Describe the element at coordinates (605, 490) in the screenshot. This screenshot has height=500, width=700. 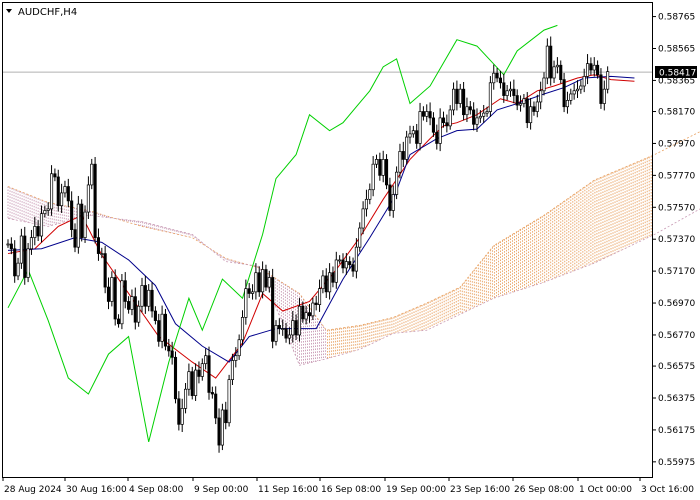
I see `x-tick-label: 1 Oct 00:00` at that location.